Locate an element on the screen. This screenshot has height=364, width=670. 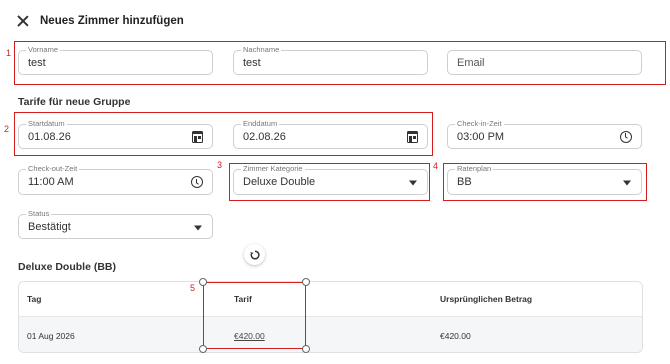
annotation-number-5: 5 is located at coordinates (193, 288).